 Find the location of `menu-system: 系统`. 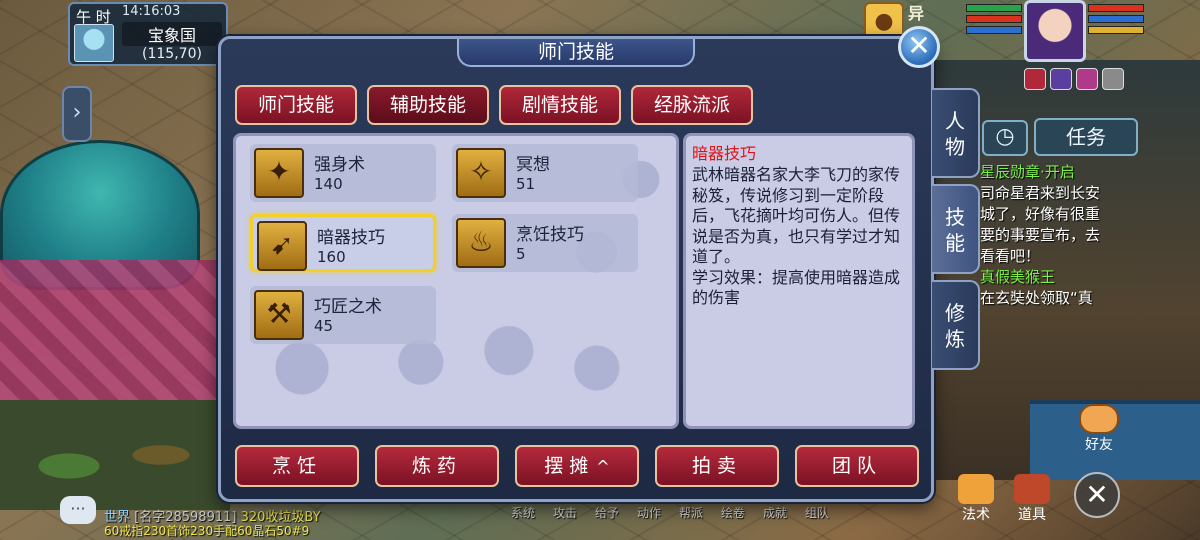

menu-system: 系统 is located at coordinates (523, 512).